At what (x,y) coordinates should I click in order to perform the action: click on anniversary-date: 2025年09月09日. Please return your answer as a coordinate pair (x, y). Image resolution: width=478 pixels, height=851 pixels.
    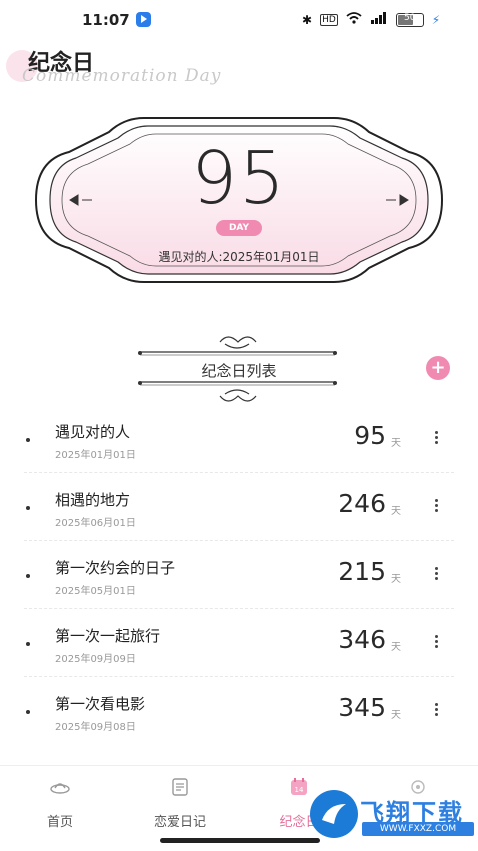
    Looking at the image, I should click on (95, 659).